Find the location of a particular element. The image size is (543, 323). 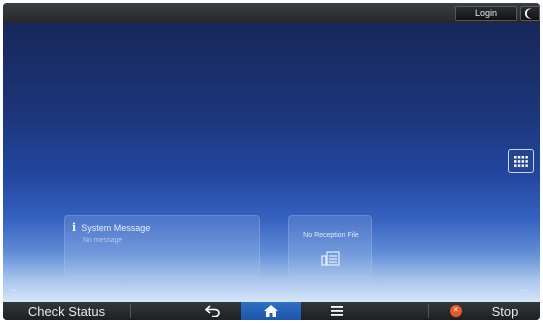

system-message-widget: i System Message No message is located at coordinates (162, 246).